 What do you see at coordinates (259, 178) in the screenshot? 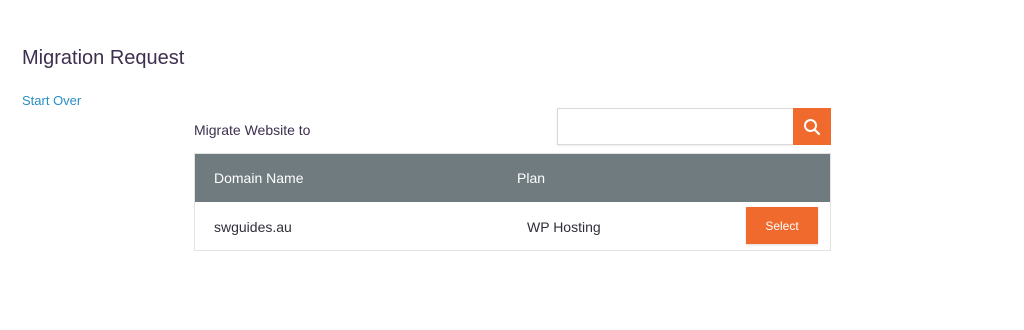
I see `column-header-domain-name: Domain Name` at bounding box center [259, 178].